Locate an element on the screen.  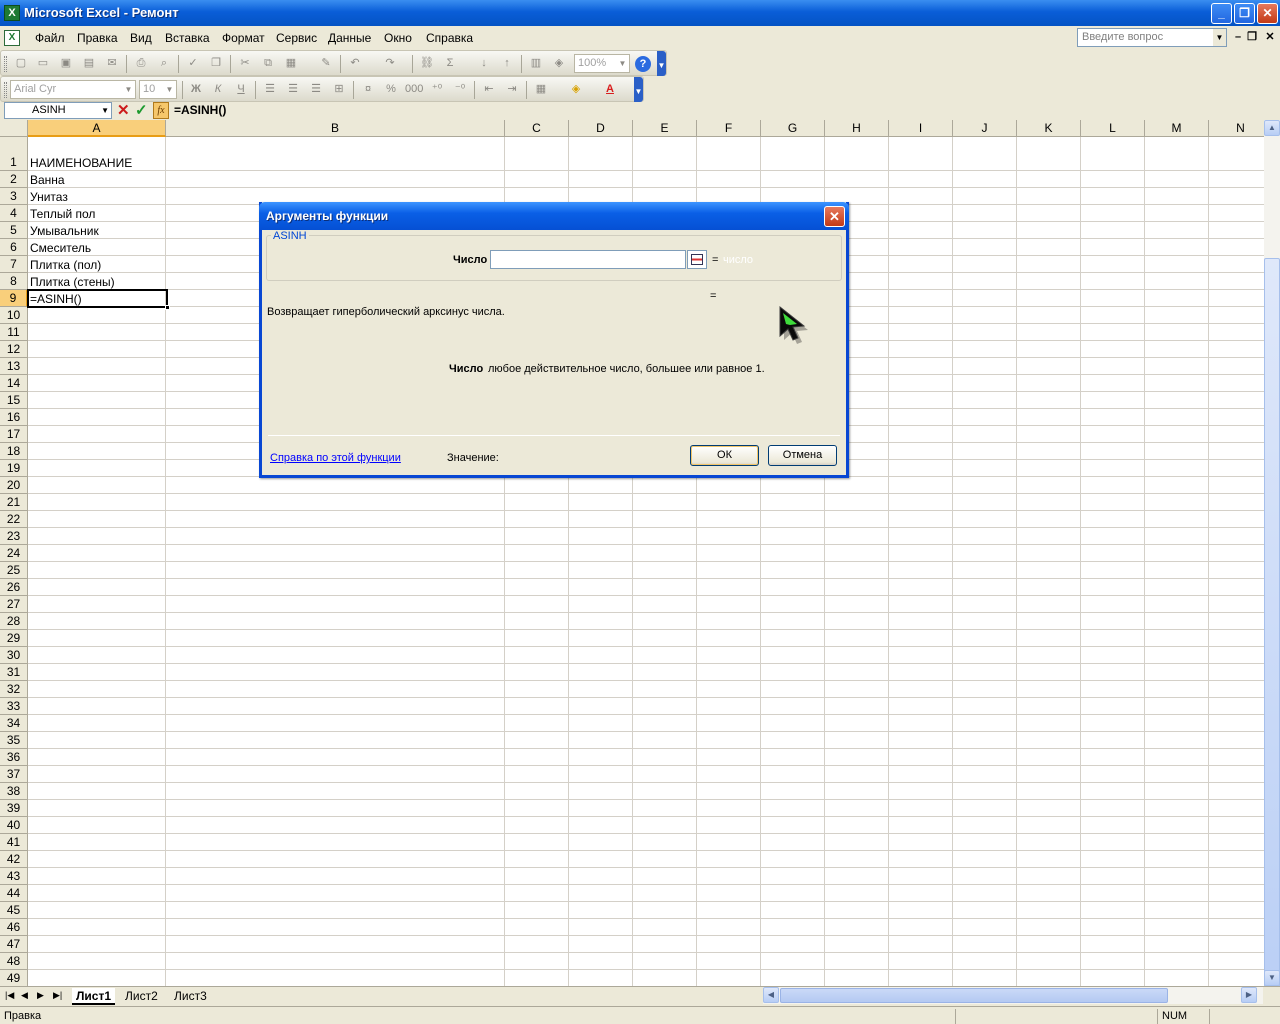
column-header-m: M is located at coordinates (1177, 128).